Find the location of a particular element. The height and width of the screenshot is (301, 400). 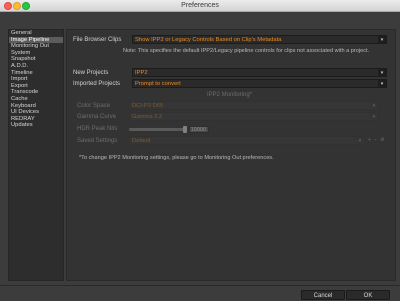

new-projects-value: IPP2 is located at coordinates (141, 73).